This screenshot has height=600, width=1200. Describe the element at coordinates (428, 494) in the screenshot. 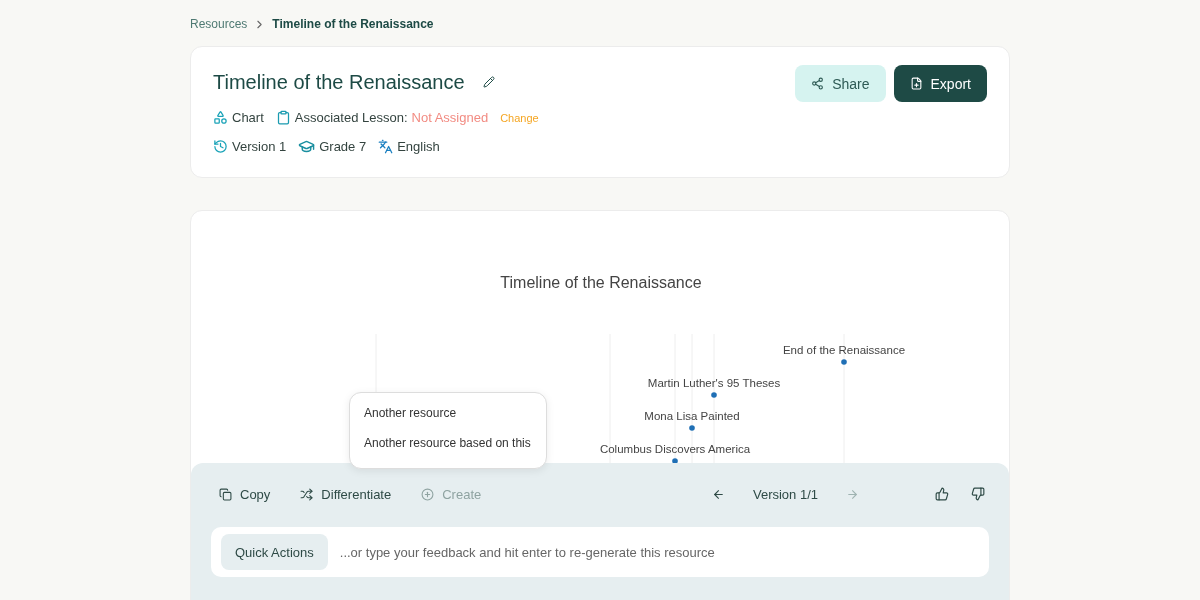

I see `plus-circle-icon` at that location.